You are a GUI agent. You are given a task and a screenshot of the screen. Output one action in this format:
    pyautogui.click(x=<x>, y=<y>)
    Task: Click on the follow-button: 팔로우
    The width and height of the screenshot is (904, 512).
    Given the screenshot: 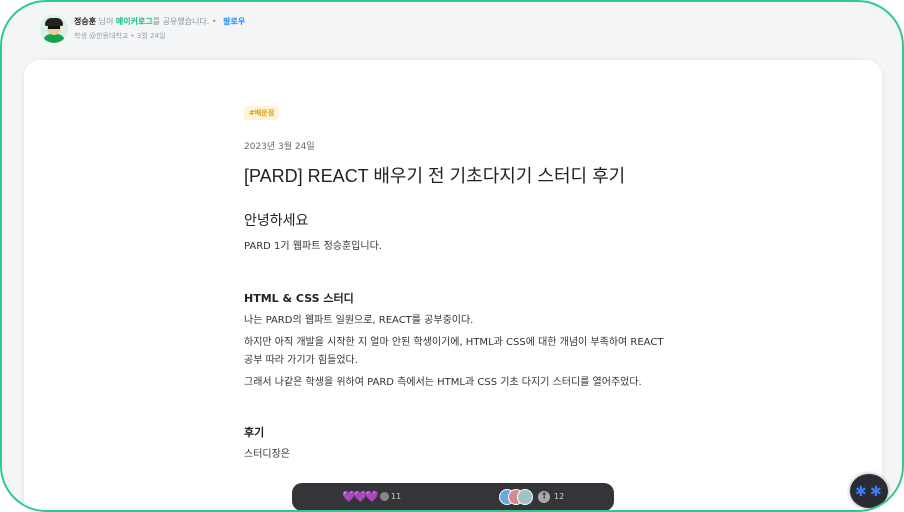 What is the action you would take?
    pyautogui.click(x=234, y=21)
    